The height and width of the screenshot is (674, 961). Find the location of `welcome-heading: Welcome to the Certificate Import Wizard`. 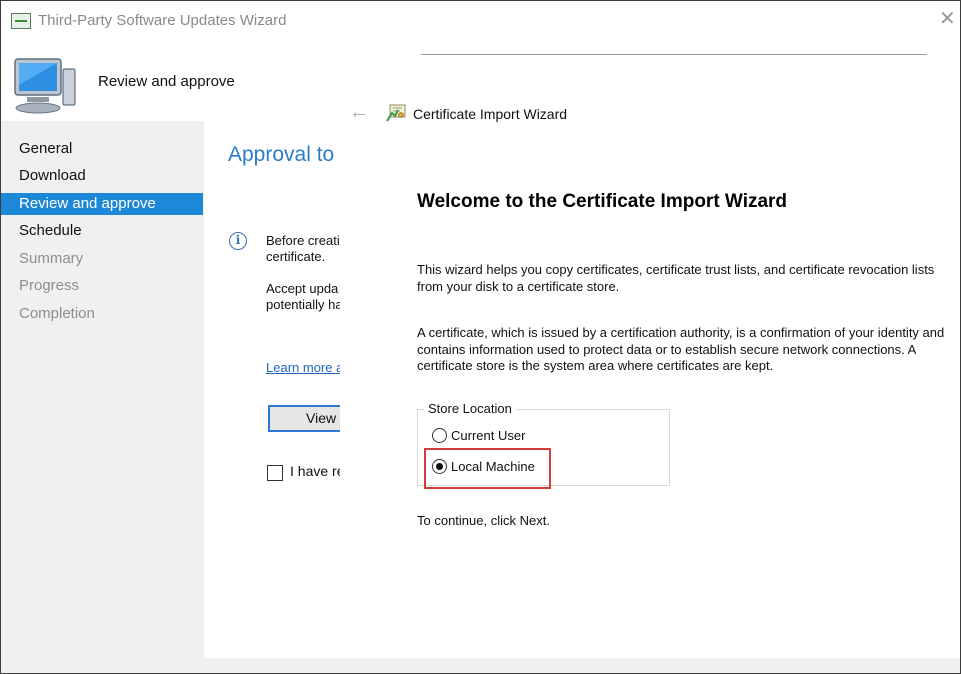

welcome-heading: Welcome to the Certificate Import Wizard is located at coordinates (602, 201).